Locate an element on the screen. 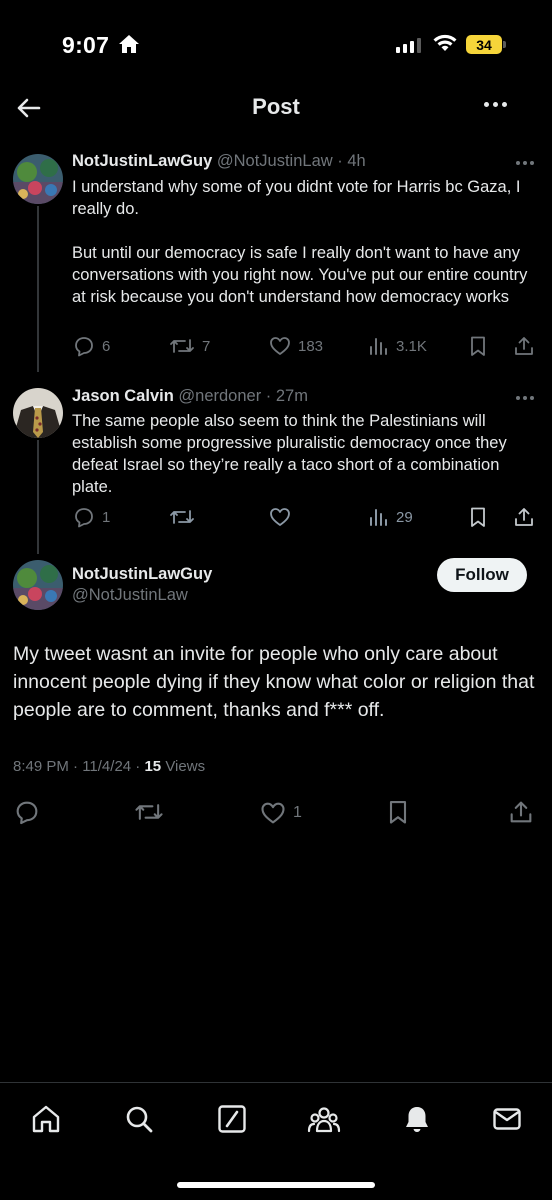 The height and width of the screenshot is (1200, 552). page-title: Post is located at coordinates (276, 106).